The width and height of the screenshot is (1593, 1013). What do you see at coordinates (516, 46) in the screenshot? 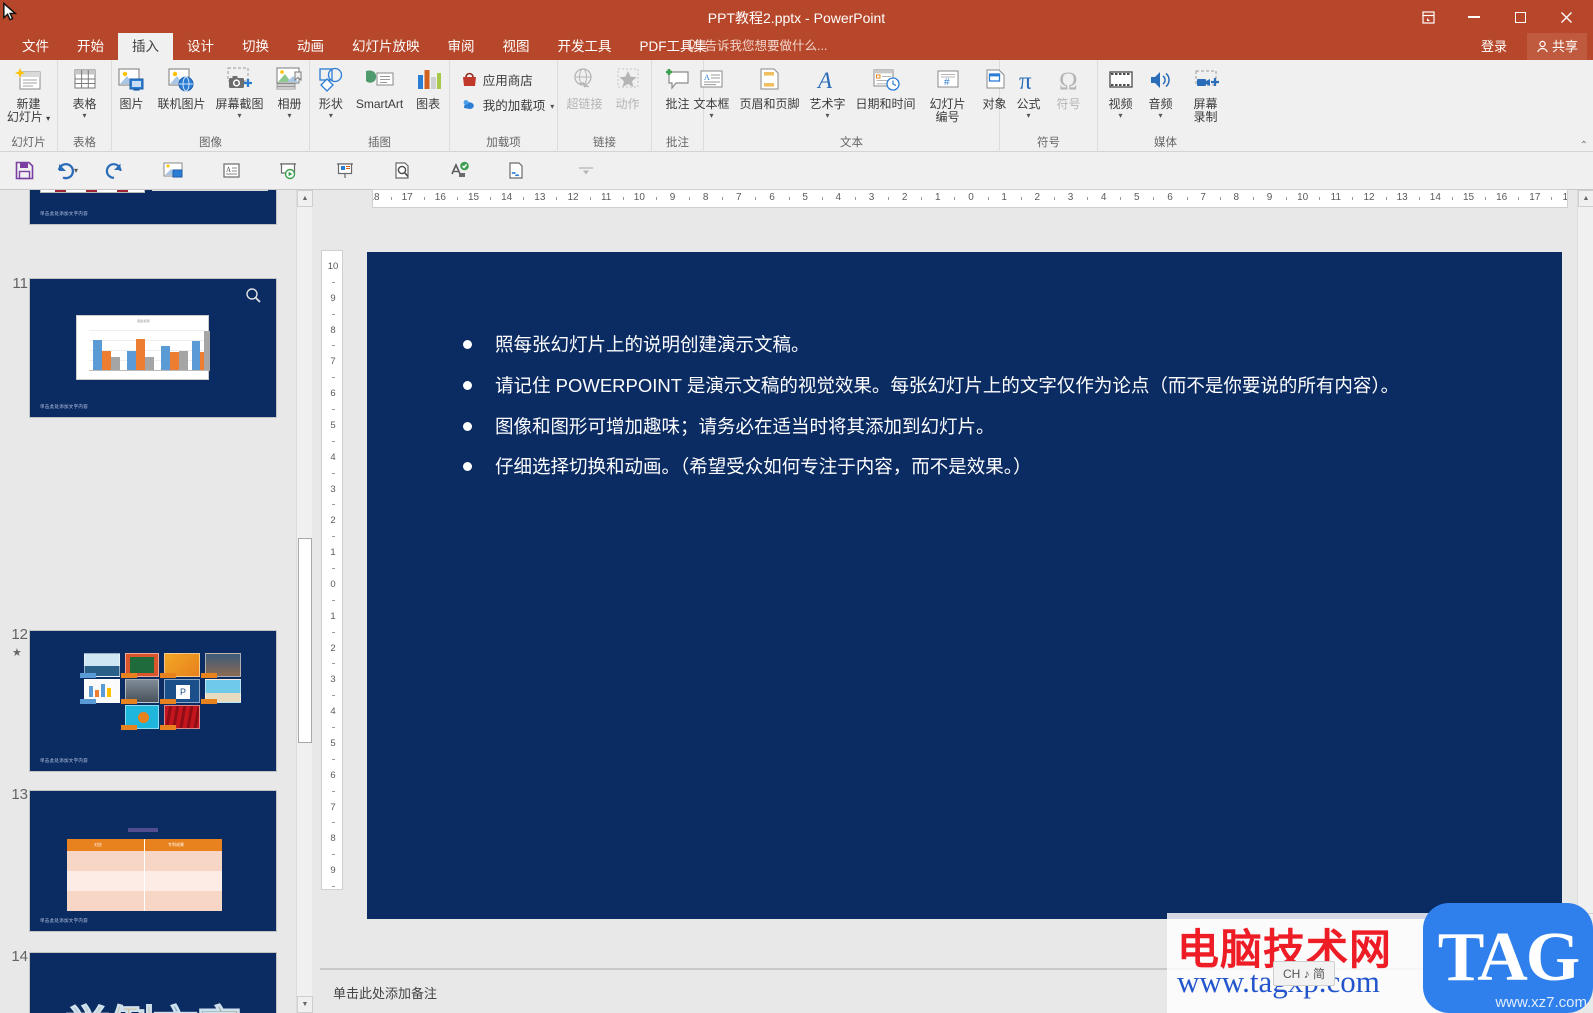
I see `tab-view: 视图` at bounding box center [516, 46].